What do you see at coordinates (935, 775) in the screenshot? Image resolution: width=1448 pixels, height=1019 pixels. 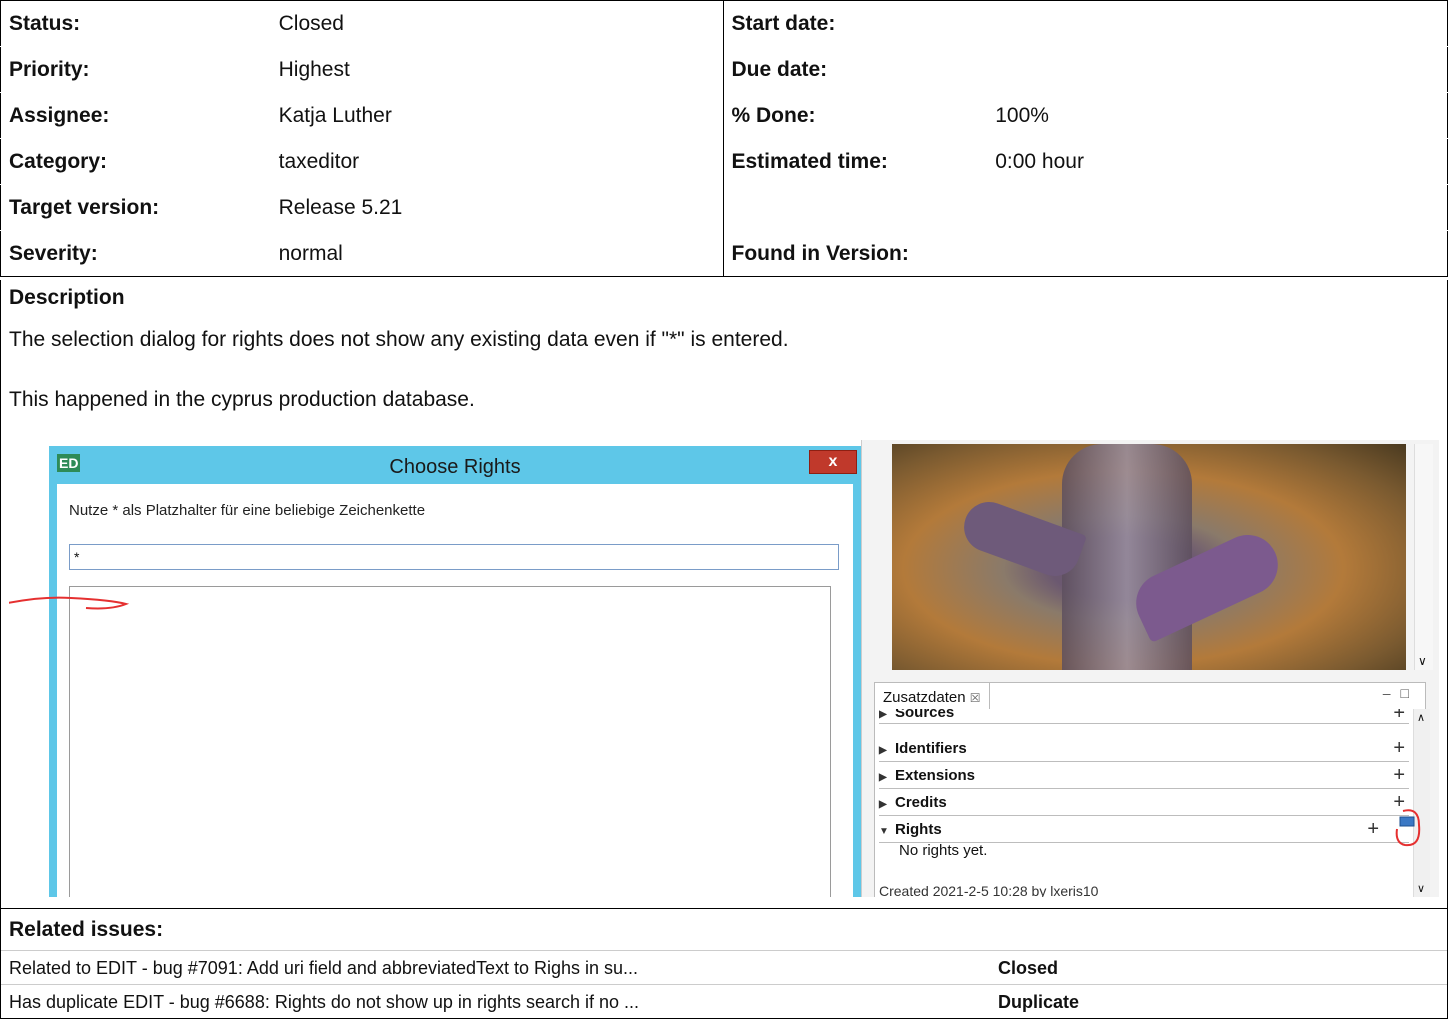 I see `section-label: Extensions` at bounding box center [935, 775].